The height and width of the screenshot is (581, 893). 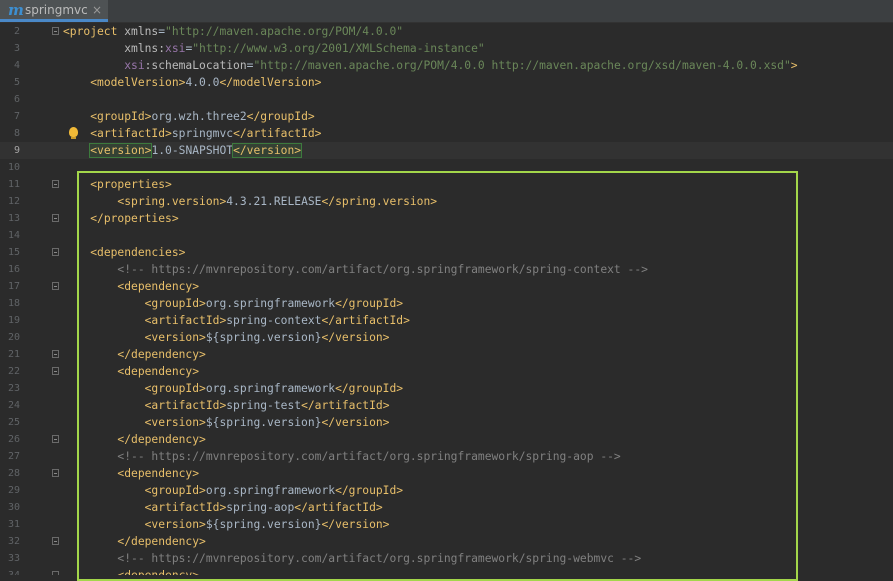 What do you see at coordinates (16, 82) in the screenshot?
I see `line-number: 5` at bounding box center [16, 82].